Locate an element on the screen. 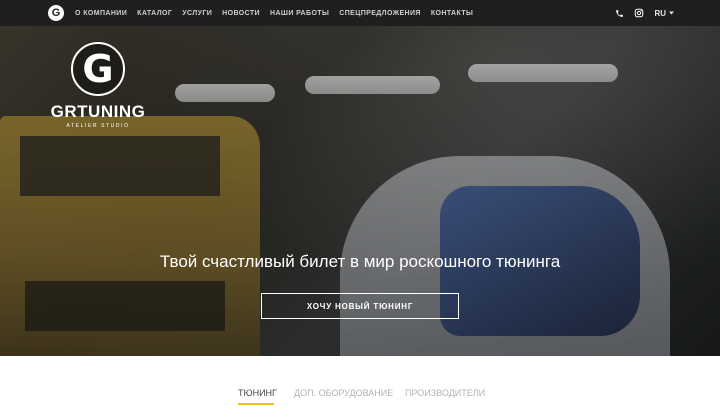 Image resolution: width=720 pixels, height=410 pixels. nav-item-contacts: КОНТАКТЫ is located at coordinates (452, 13).